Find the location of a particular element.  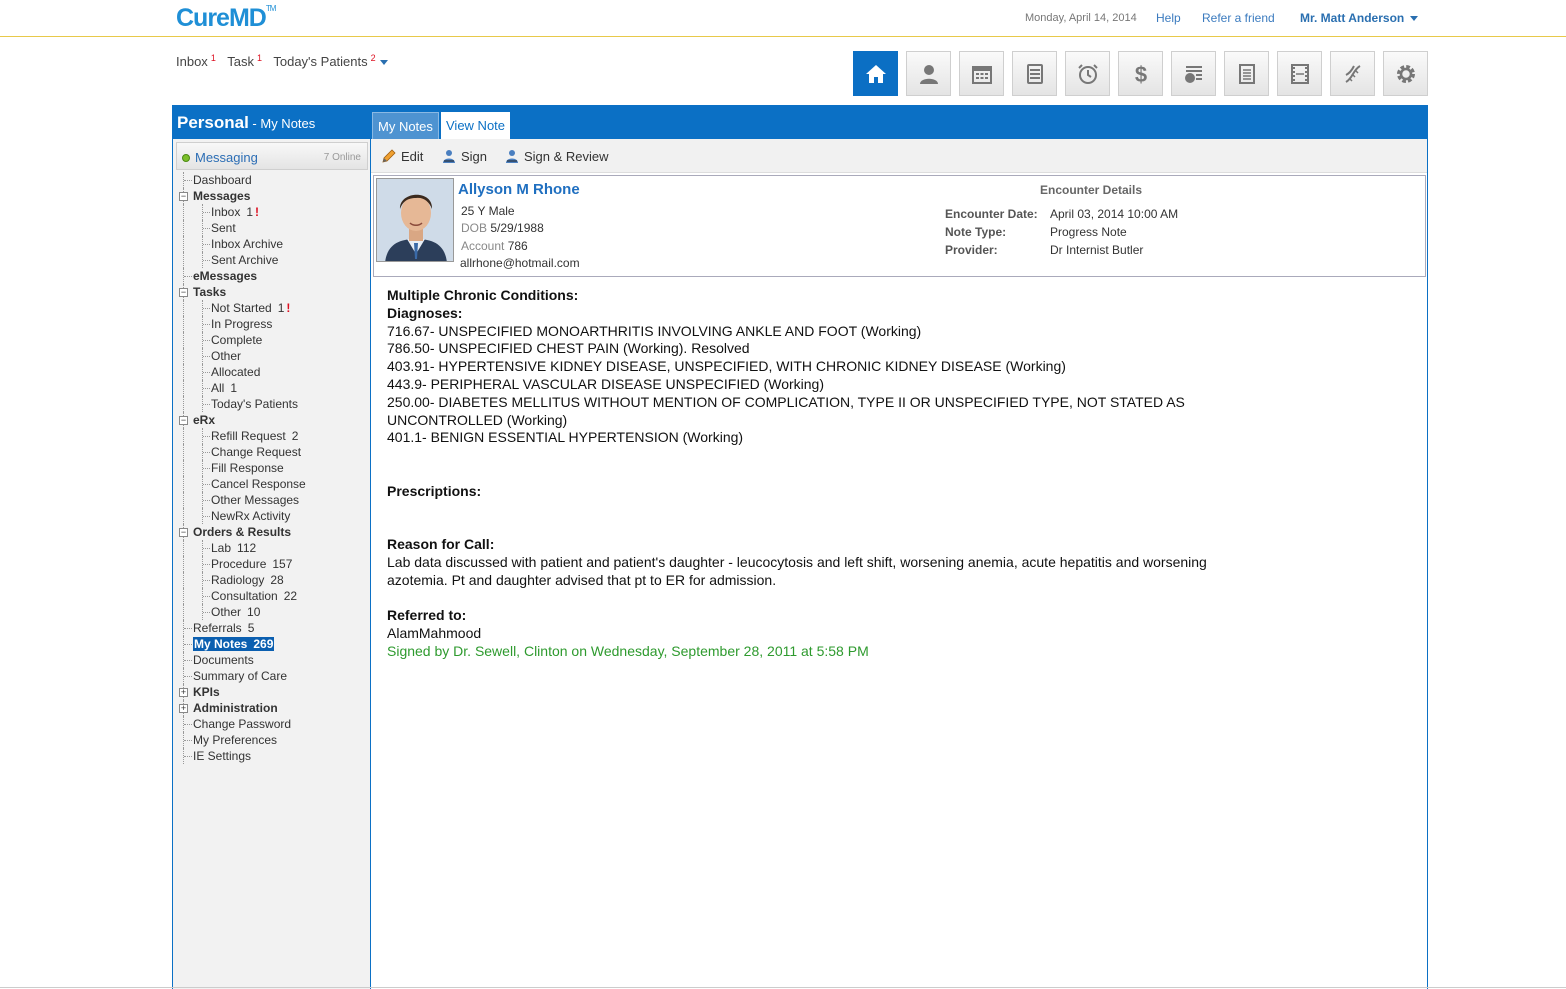

sidebar-item-my-notes: My Notes 269 is located at coordinates (272, 644).